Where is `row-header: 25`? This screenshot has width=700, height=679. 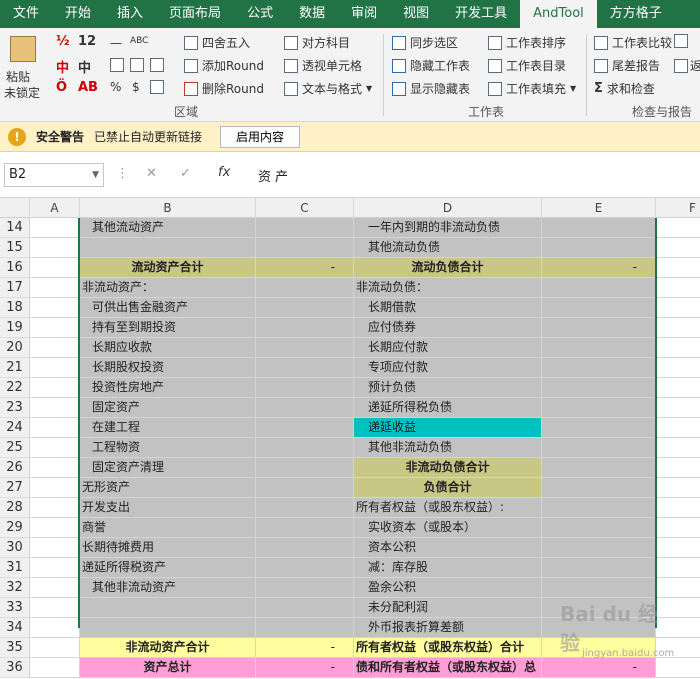 row-header: 25 is located at coordinates (15, 448).